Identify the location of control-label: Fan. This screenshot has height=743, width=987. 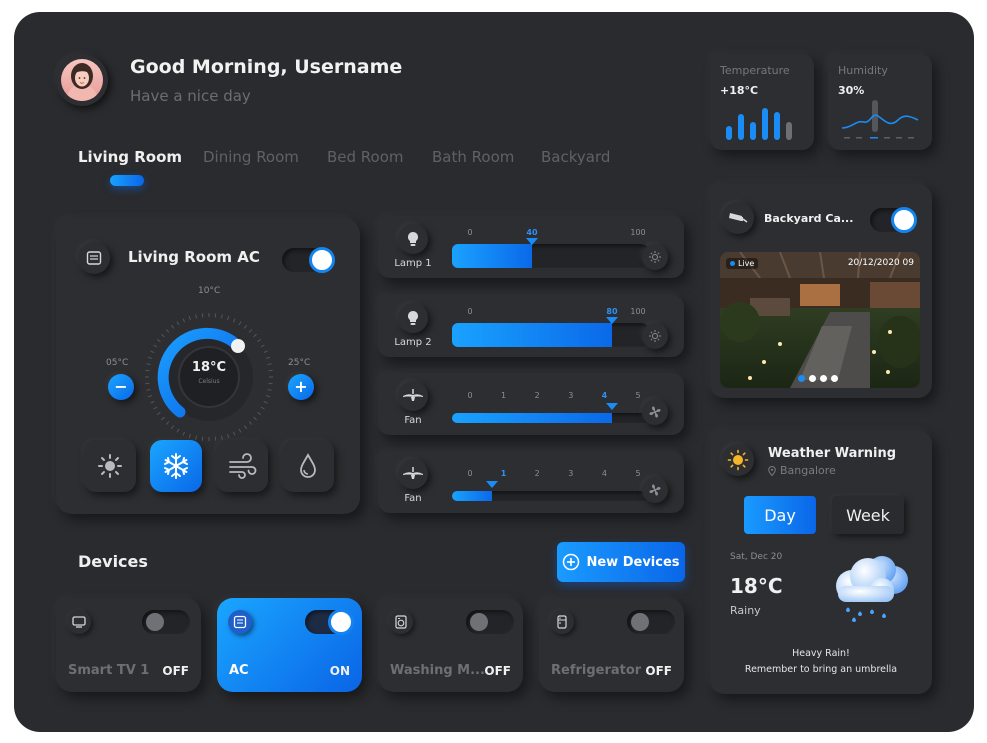
(413, 498).